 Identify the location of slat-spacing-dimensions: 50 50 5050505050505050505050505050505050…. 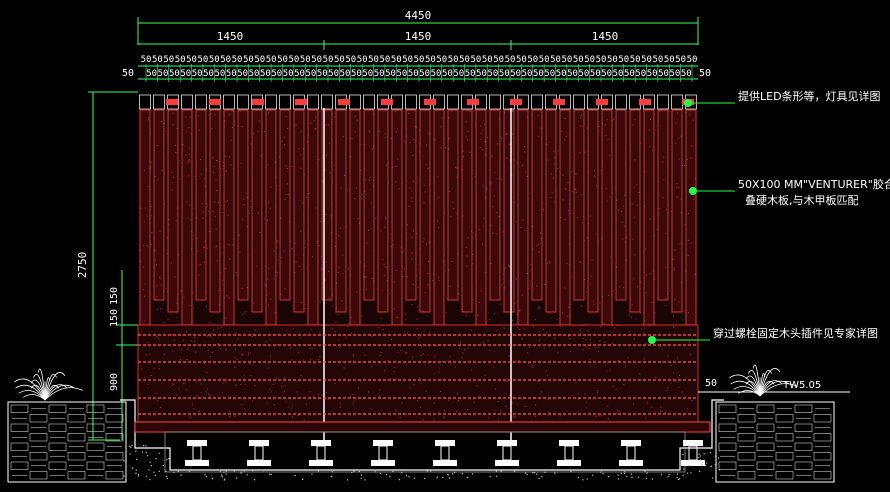
(416, 68).